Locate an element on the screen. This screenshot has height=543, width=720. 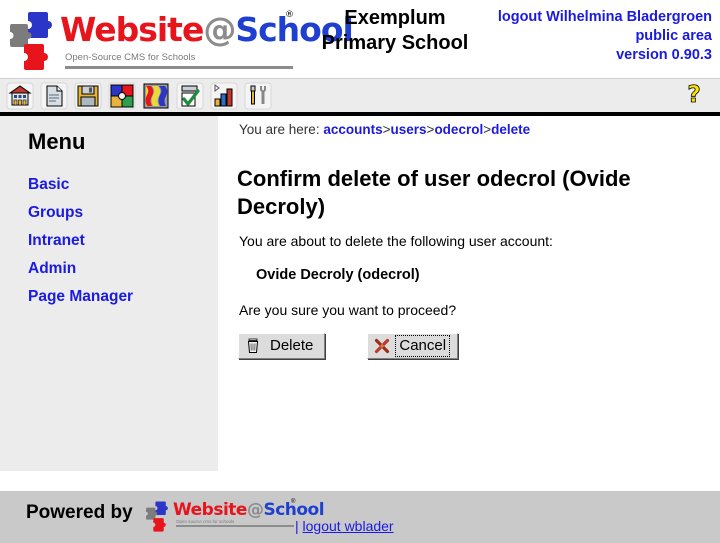
main-toolbar: ? is located at coordinates (360, 97).